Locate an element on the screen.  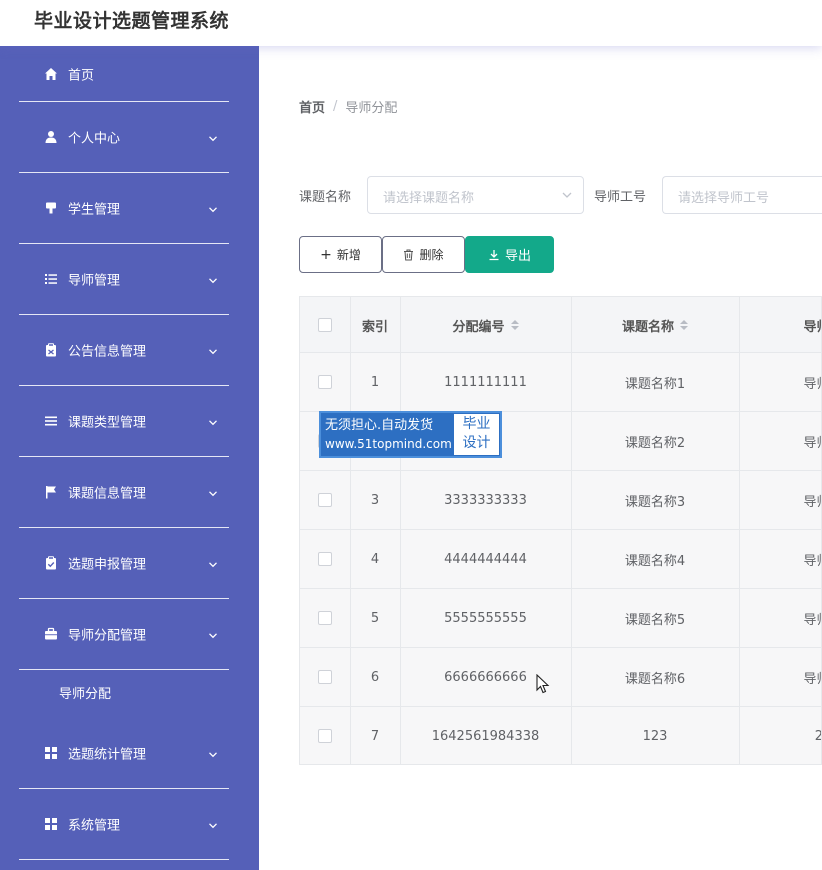
header-index: 索引 is located at coordinates (374, 327).